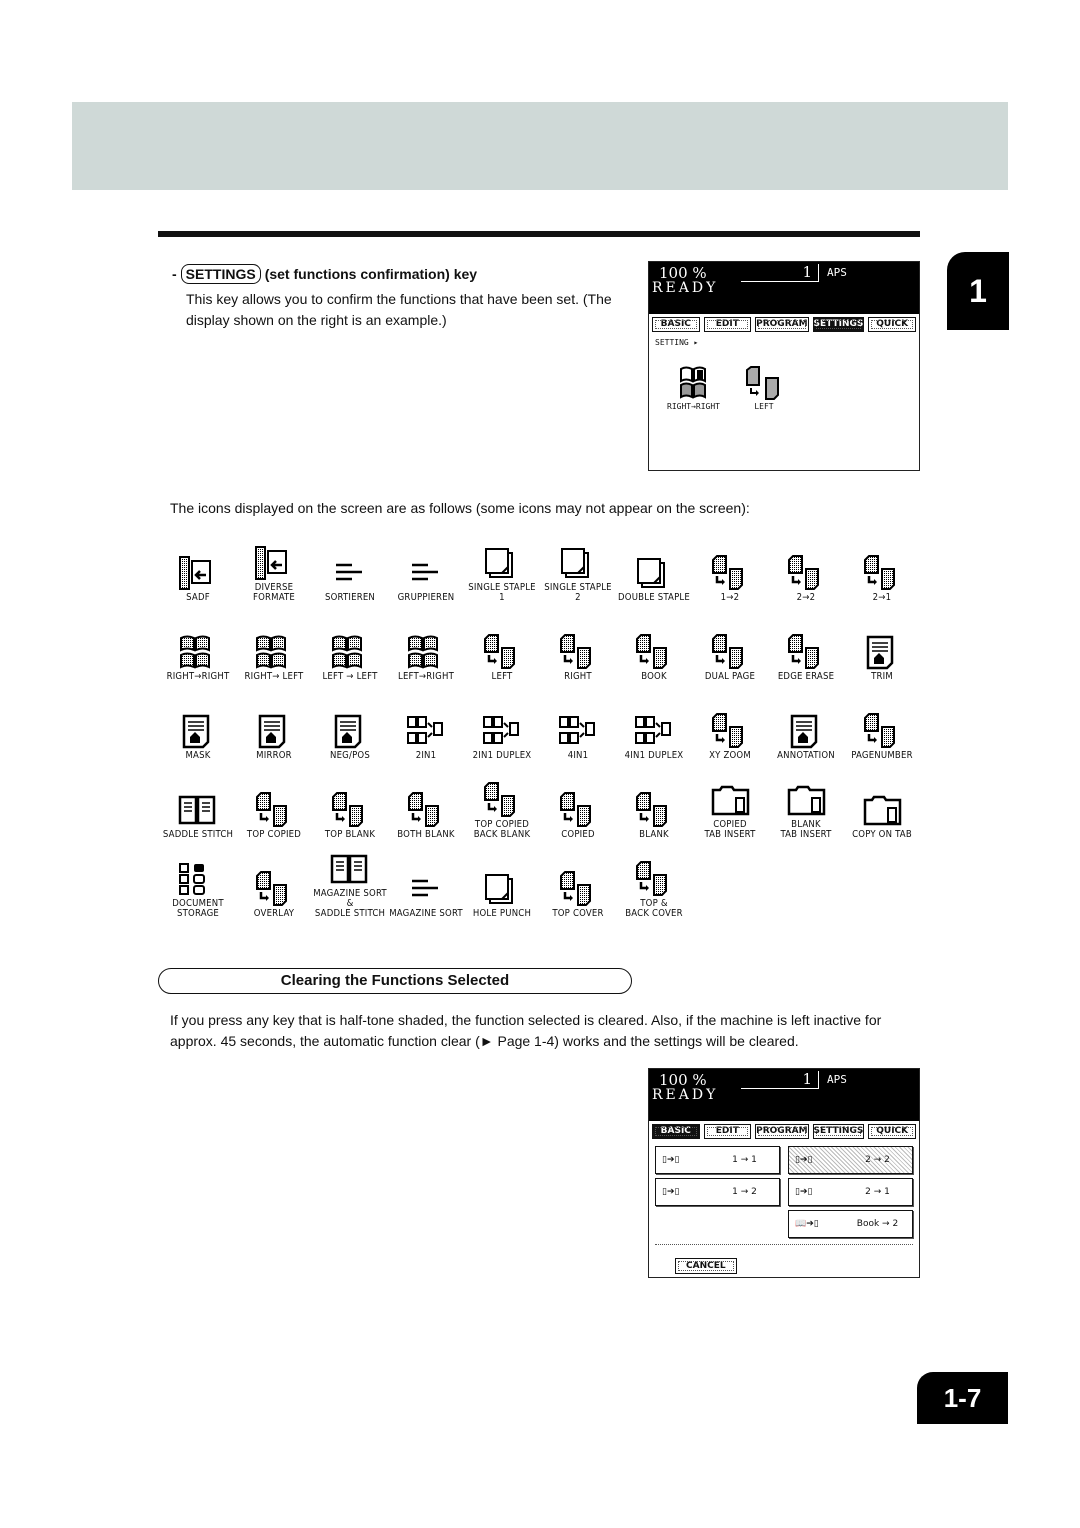  I want to click on icon-legend-item: COPIED TAB INSERT, so click(730, 804).